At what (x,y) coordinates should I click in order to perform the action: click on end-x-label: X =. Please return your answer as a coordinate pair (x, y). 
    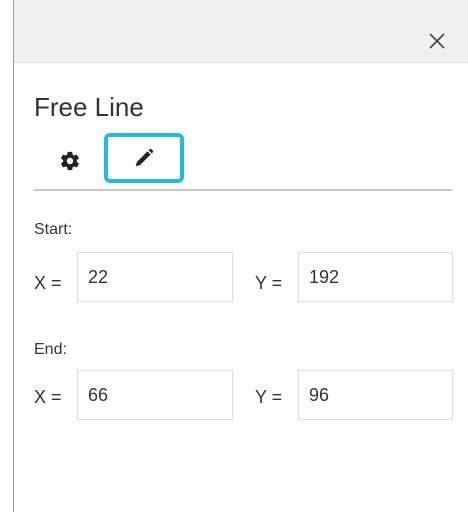
    Looking at the image, I should click on (48, 397).